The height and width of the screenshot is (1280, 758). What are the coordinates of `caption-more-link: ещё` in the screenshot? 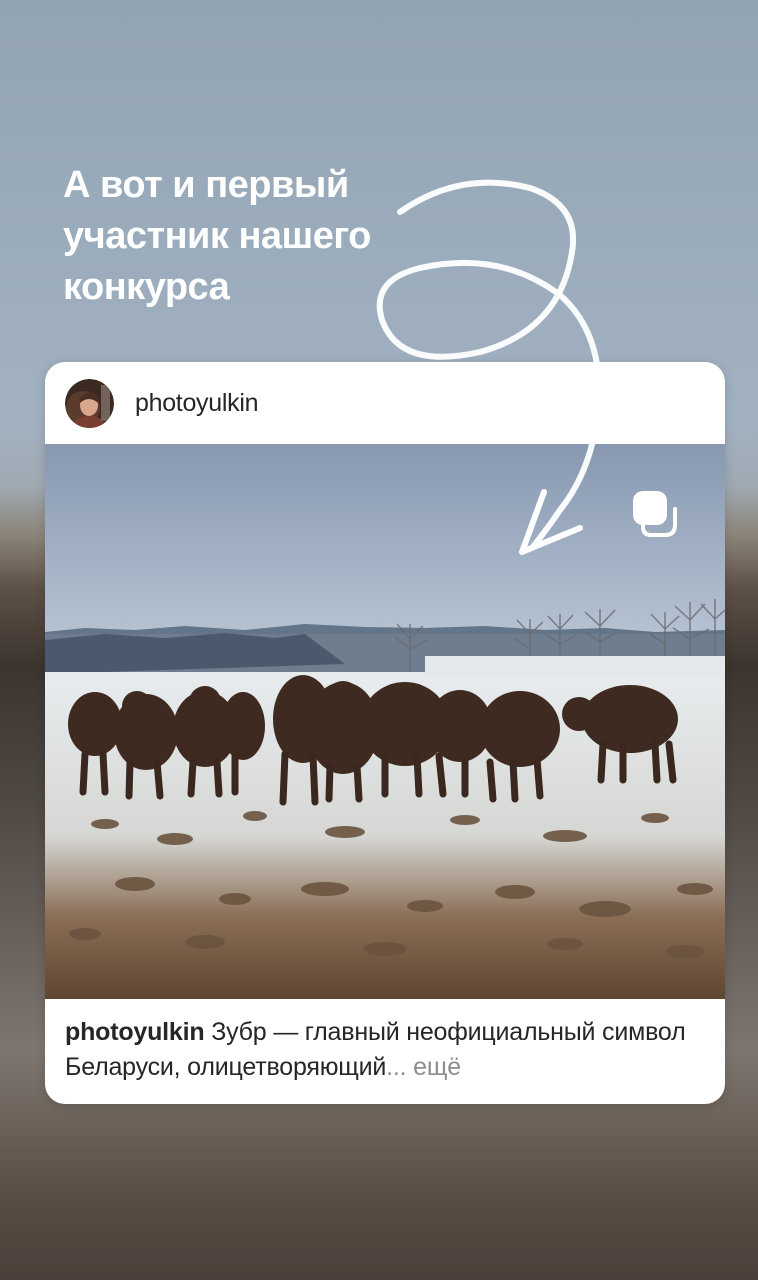 It's located at (437, 1067).